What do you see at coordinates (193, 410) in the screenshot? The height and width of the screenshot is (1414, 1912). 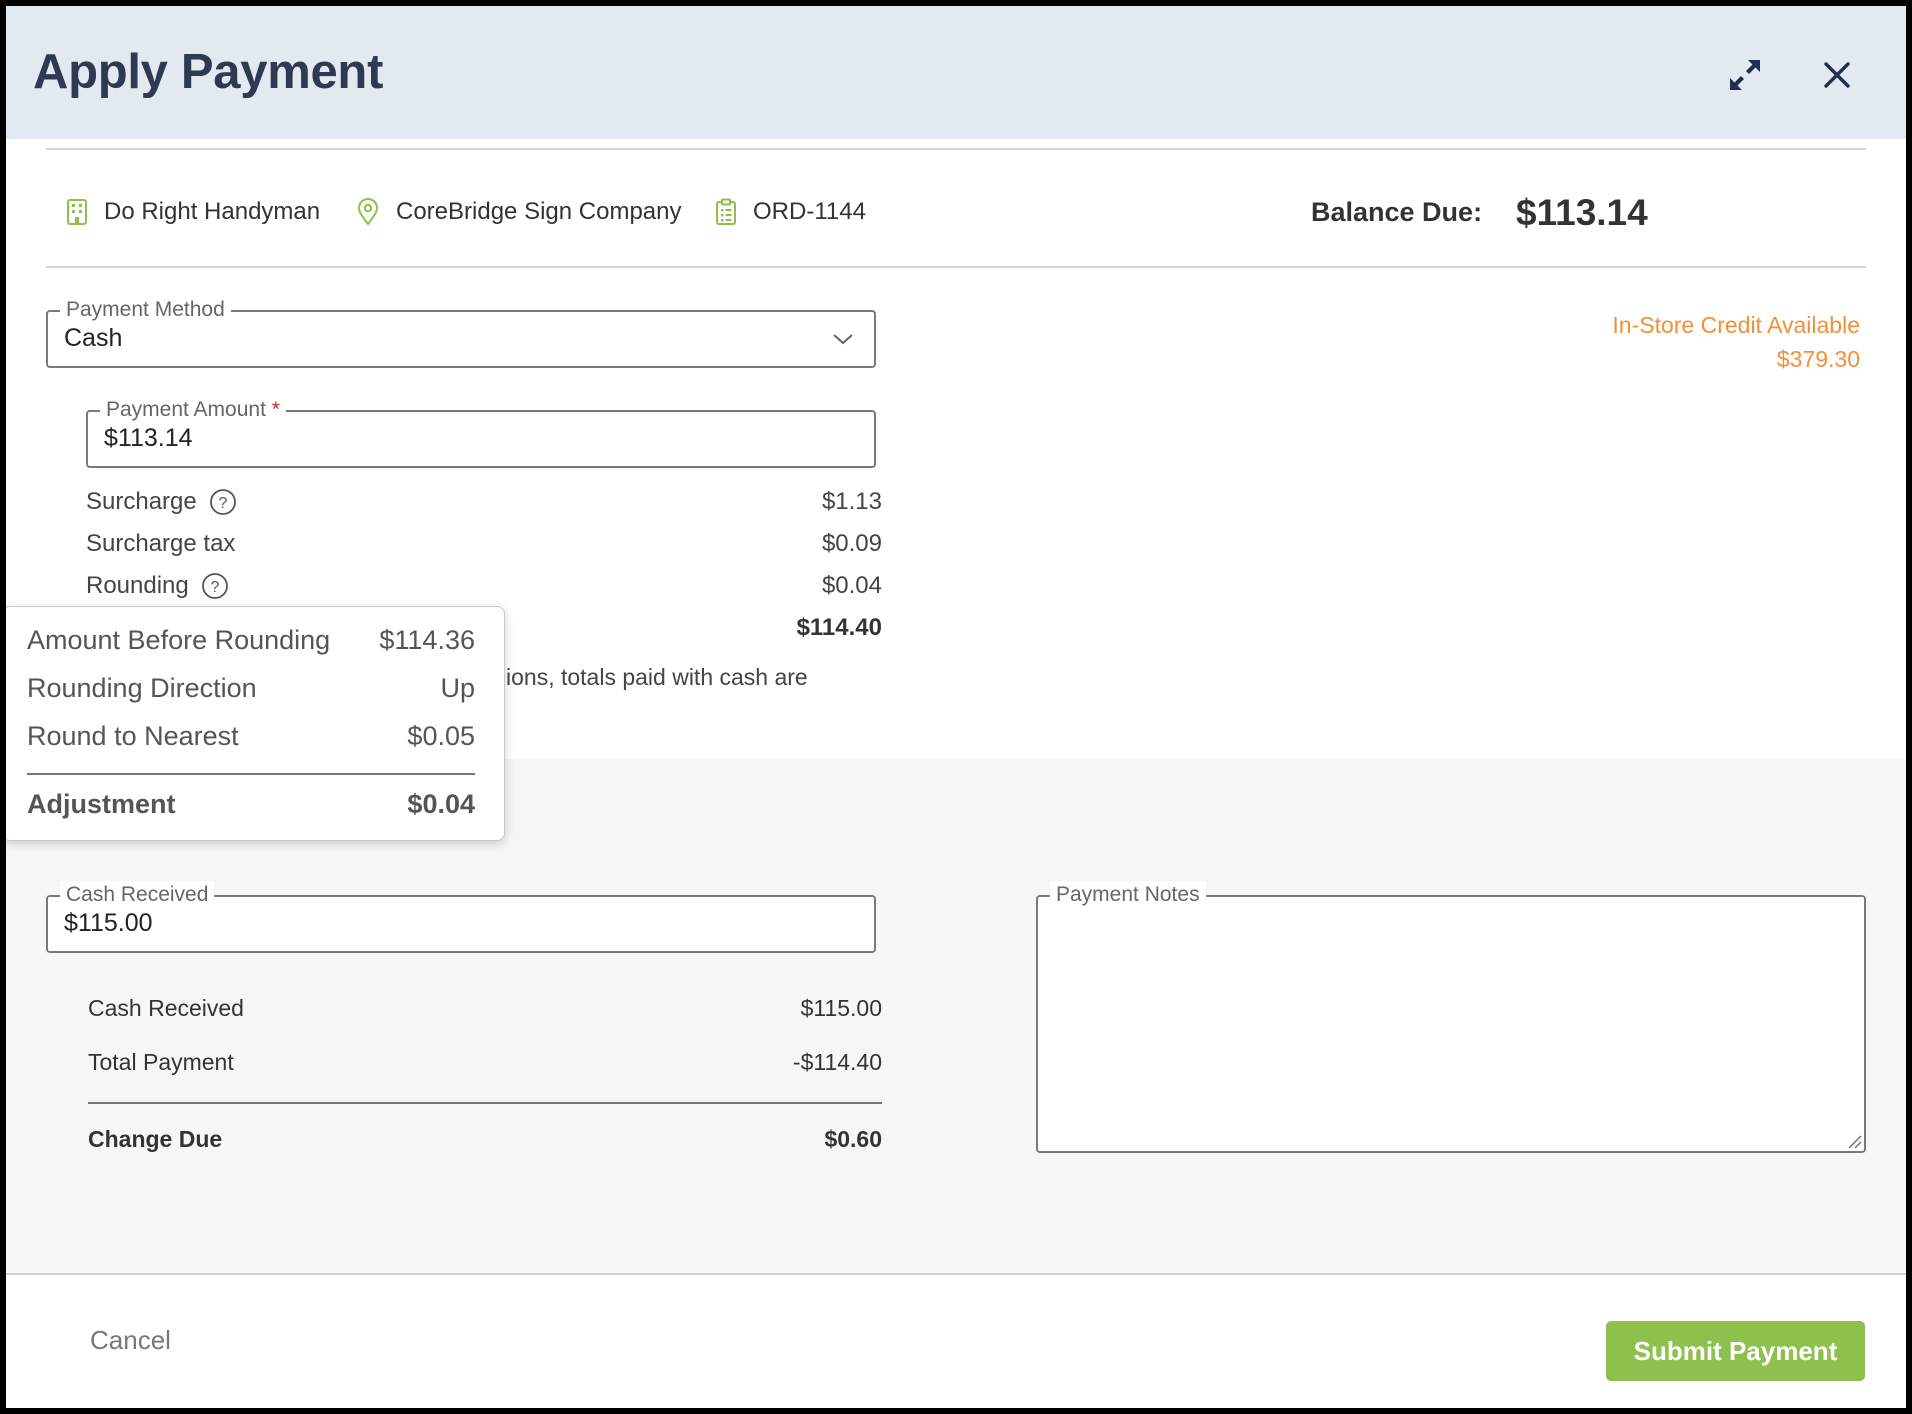 I see `payment-amount-label: Payment Amount *` at bounding box center [193, 410].